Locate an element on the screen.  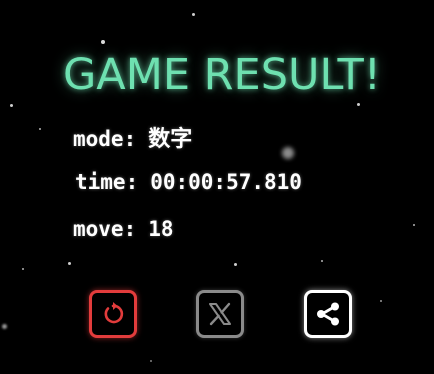
mode-row: mode: 数字 is located at coordinates (132, 137).